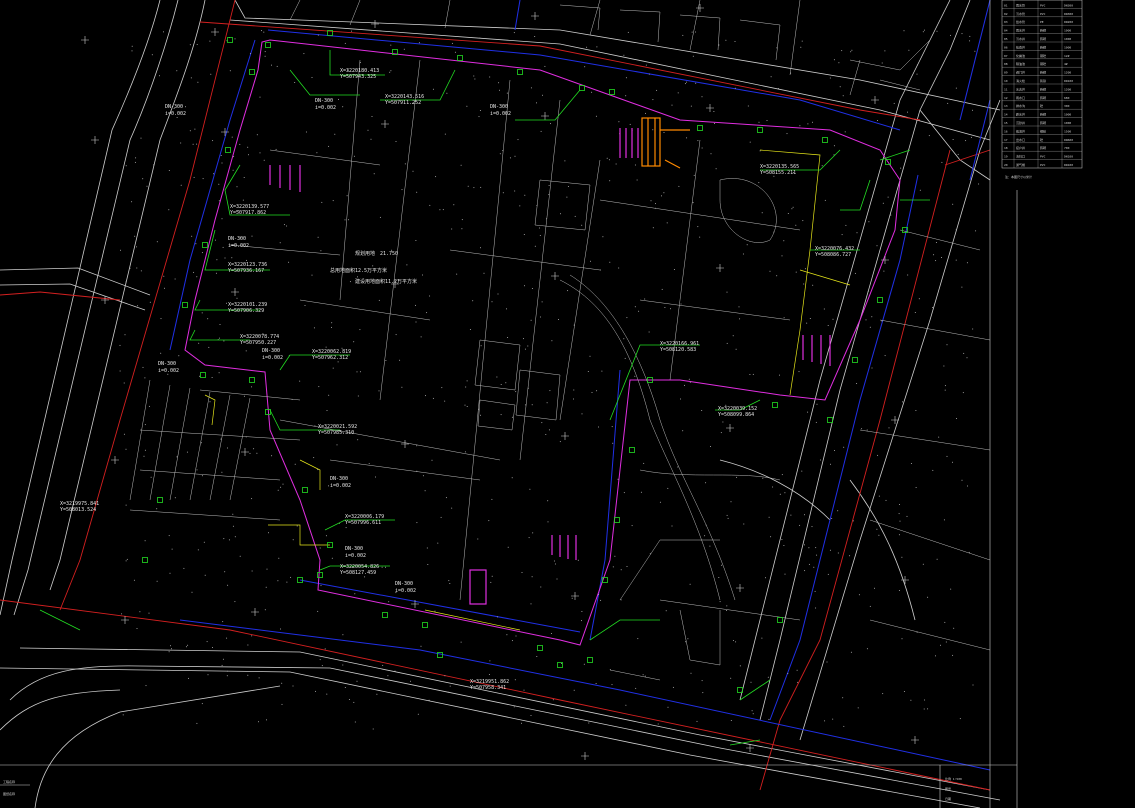 The height and width of the screenshot is (808, 1135). I want to click on coordinate-y-label: Y=508013.524, so click(78, 510).